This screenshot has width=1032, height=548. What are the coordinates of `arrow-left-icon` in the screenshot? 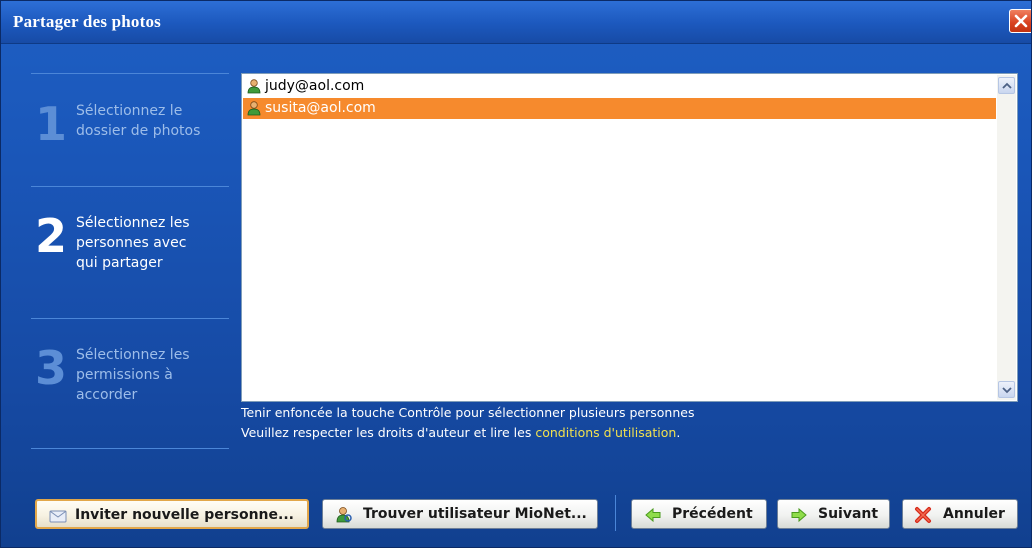 It's located at (653, 515).